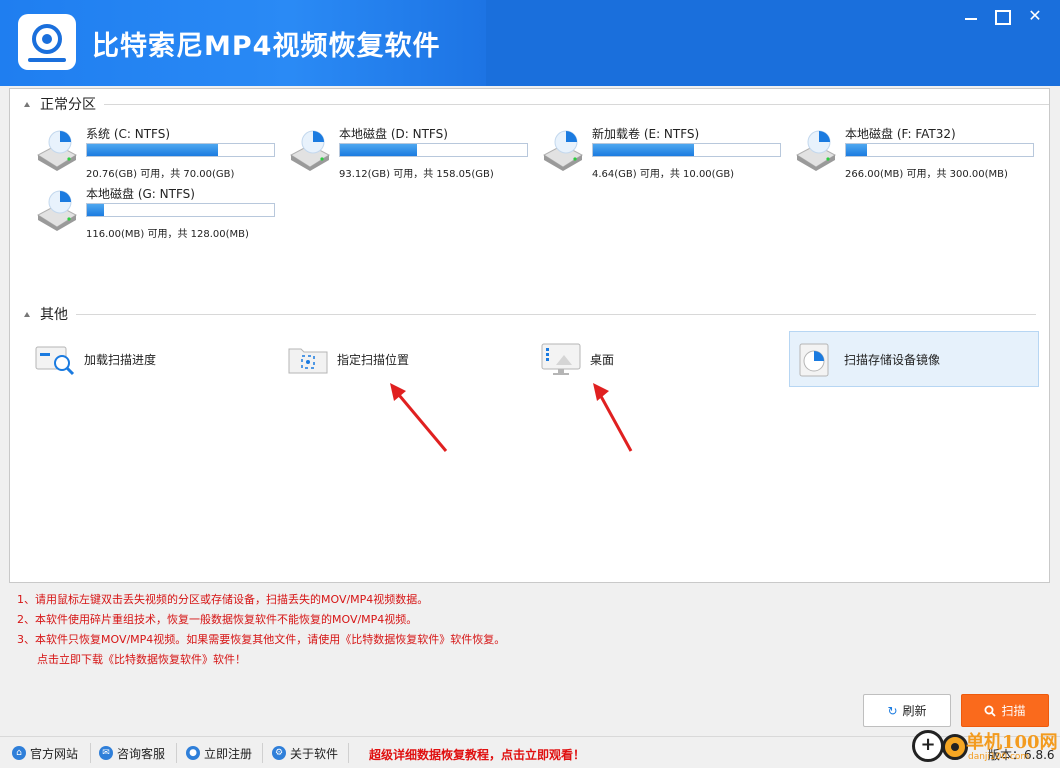 The image size is (1060, 768). Describe the element at coordinates (217, 619) in the screenshot. I see `instruction-line: 2、本软件使用碎片重组技术，恢复一般数据恢复软件不能恢复的MOV/MP4视频。` at that location.